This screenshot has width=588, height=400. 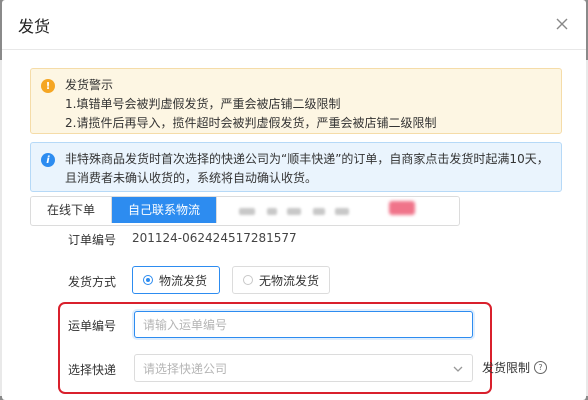 What do you see at coordinates (251, 123) in the screenshot?
I see `warning-line-2: 2.请揽件后再导入，揽件超时会被判虚假发货，严重会被店铺二级限制` at bounding box center [251, 123].